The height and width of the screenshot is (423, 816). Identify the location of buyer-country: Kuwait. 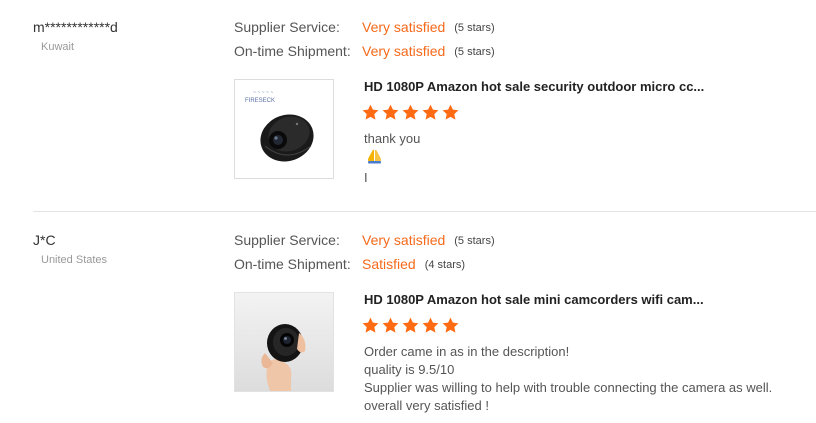
(58, 47).